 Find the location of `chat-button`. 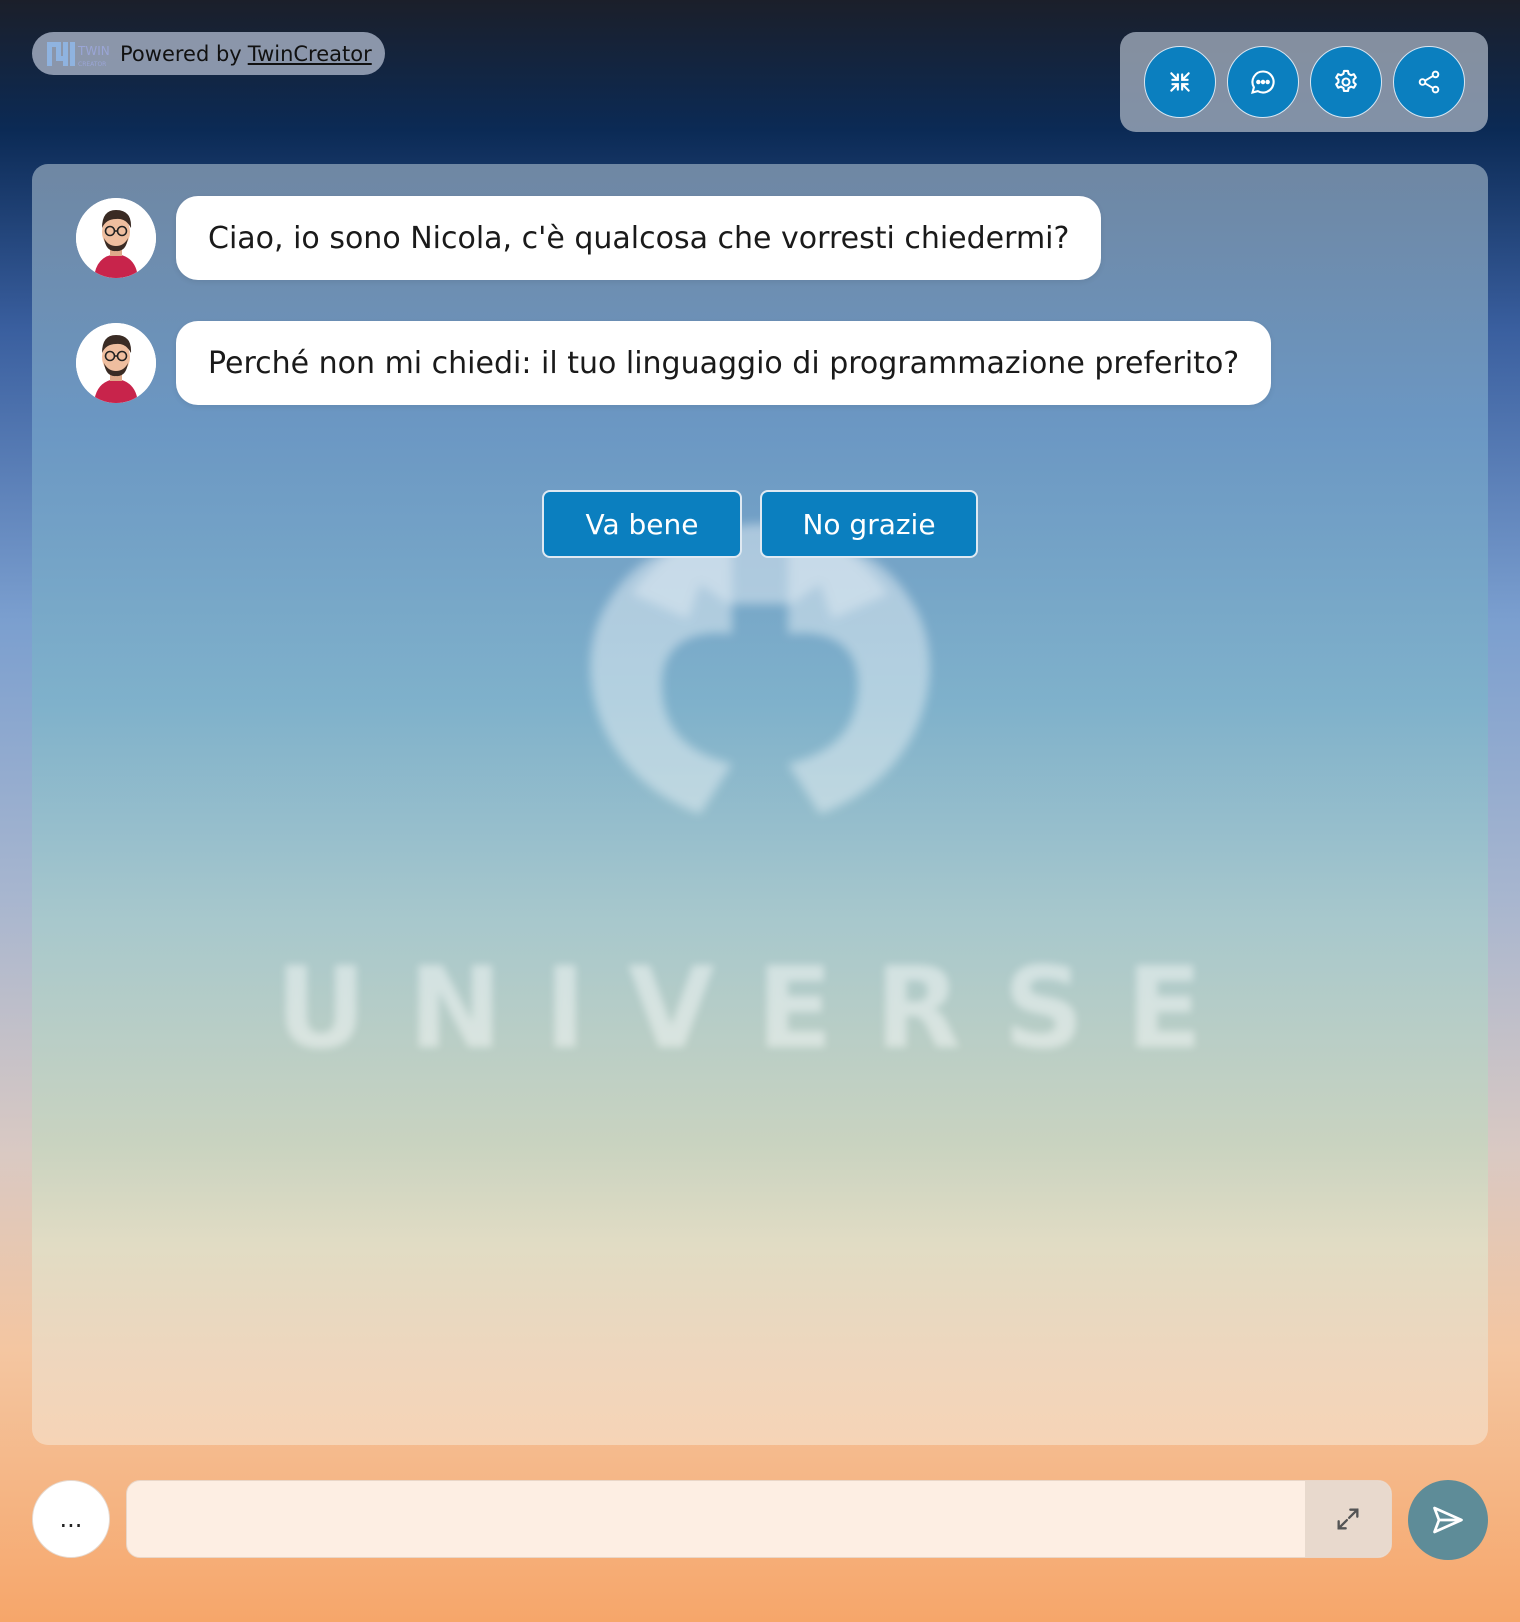

chat-button is located at coordinates (1262, 82).